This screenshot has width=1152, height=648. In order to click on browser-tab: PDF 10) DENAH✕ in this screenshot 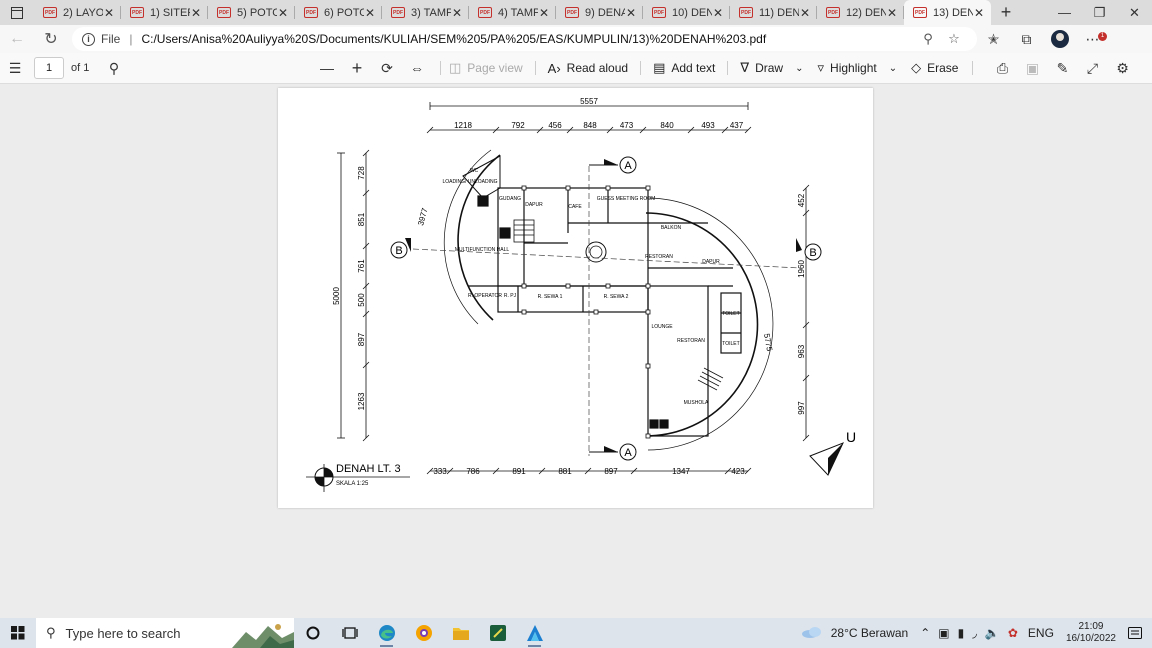, I will do `click(686, 12)`.